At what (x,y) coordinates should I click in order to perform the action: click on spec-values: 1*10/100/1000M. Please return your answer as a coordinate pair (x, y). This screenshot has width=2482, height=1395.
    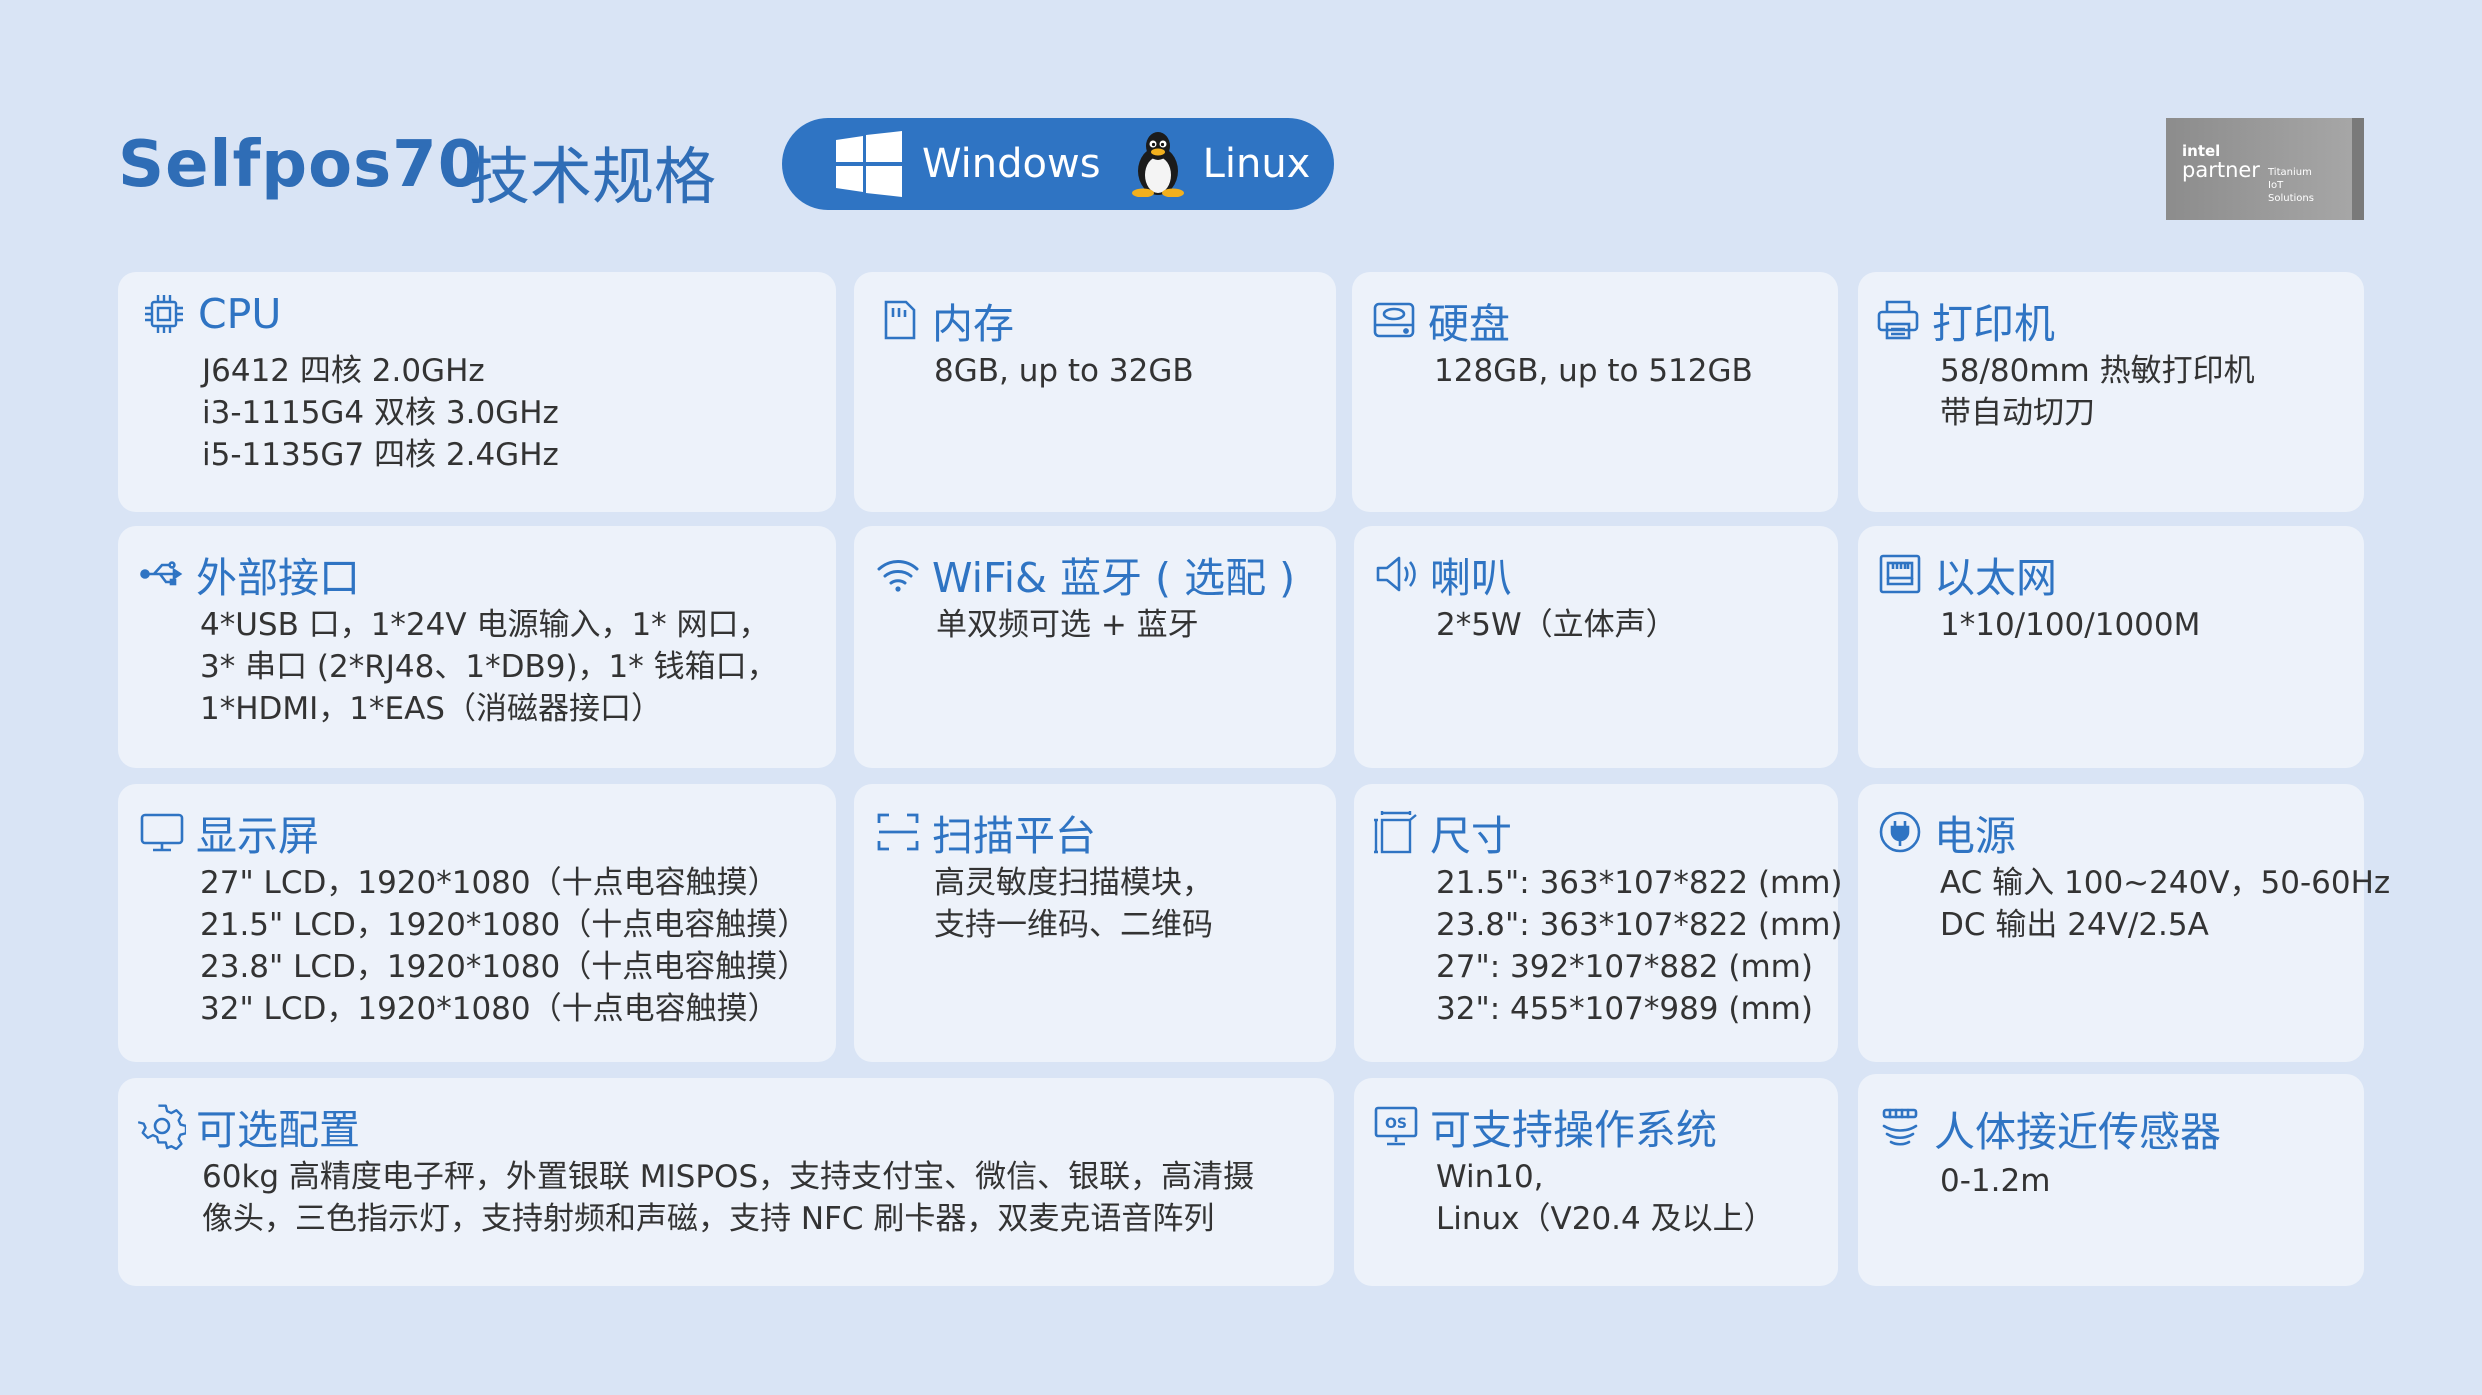
    Looking at the image, I should click on (2070, 625).